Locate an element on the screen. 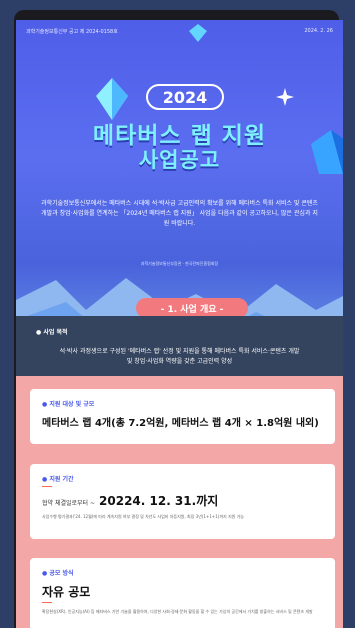 The image size is (355, 628). period-title: ● 지원 기간 is located at coordinates (58, 479).